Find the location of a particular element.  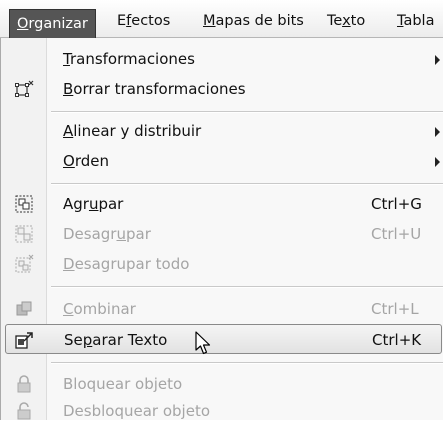

menubar-item-organizar: Organizar is located at coordinates (52, 23).